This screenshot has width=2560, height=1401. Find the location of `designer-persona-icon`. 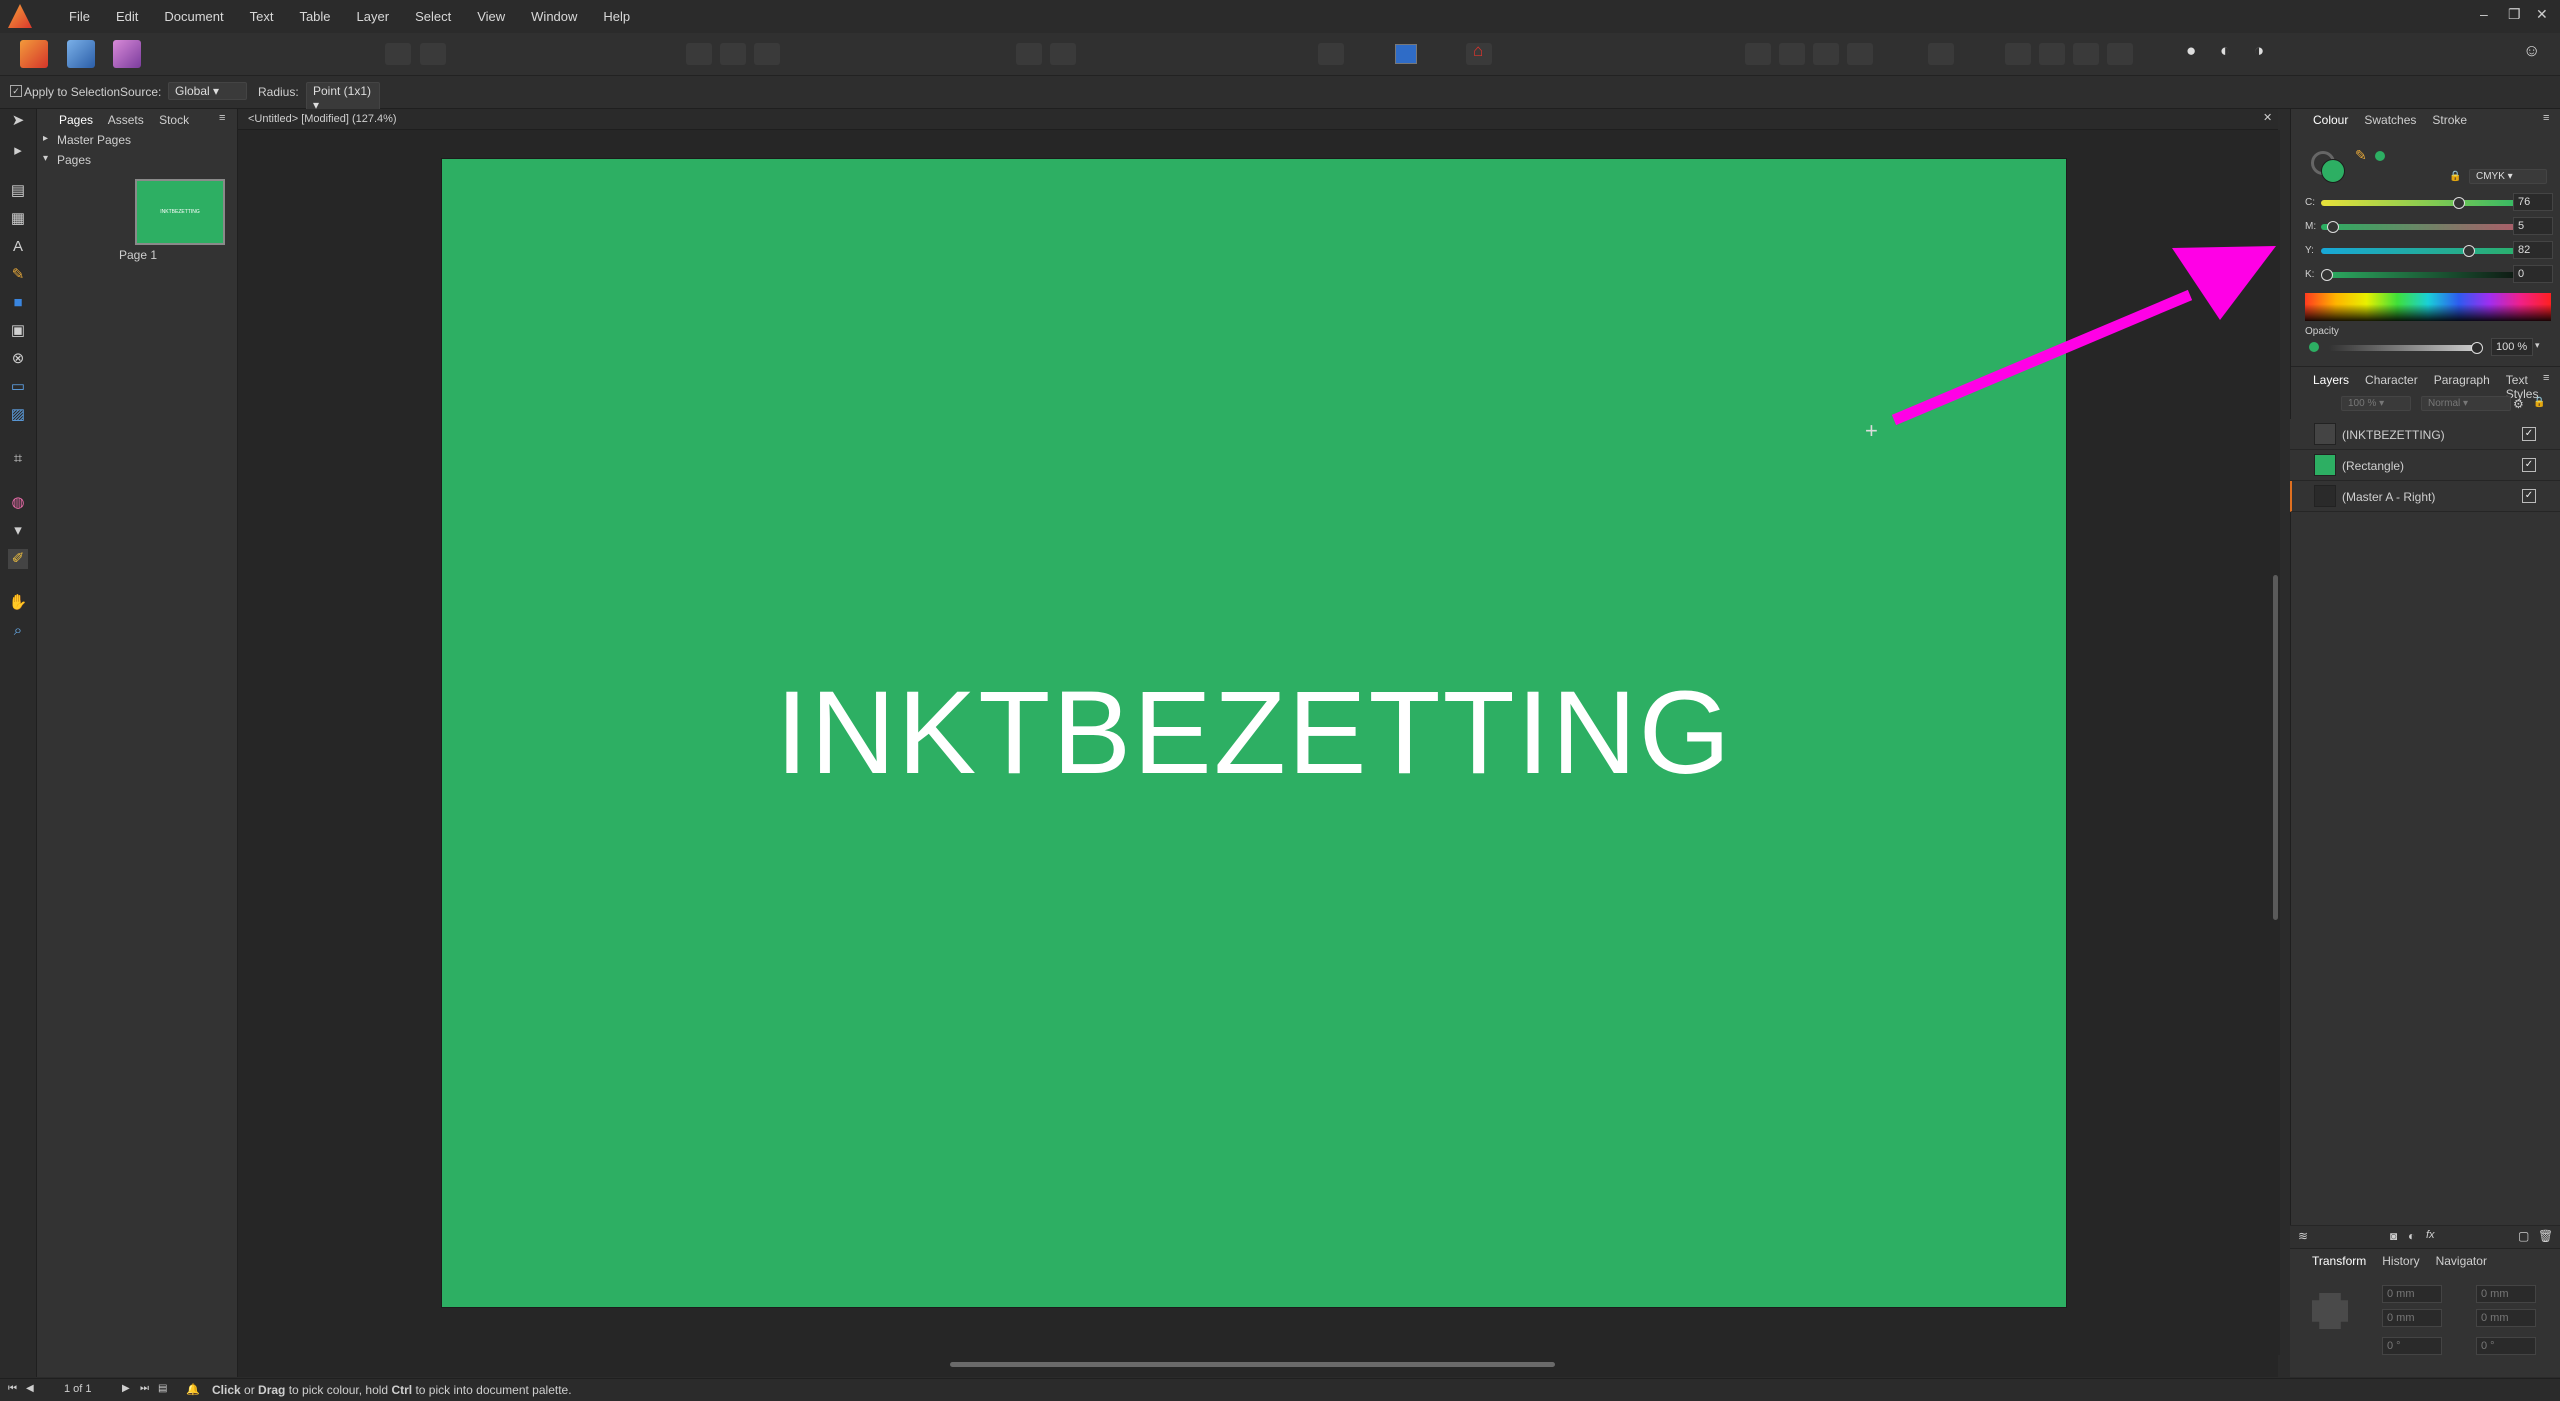

designer-persona-icon is located at coordinates (127, 54).